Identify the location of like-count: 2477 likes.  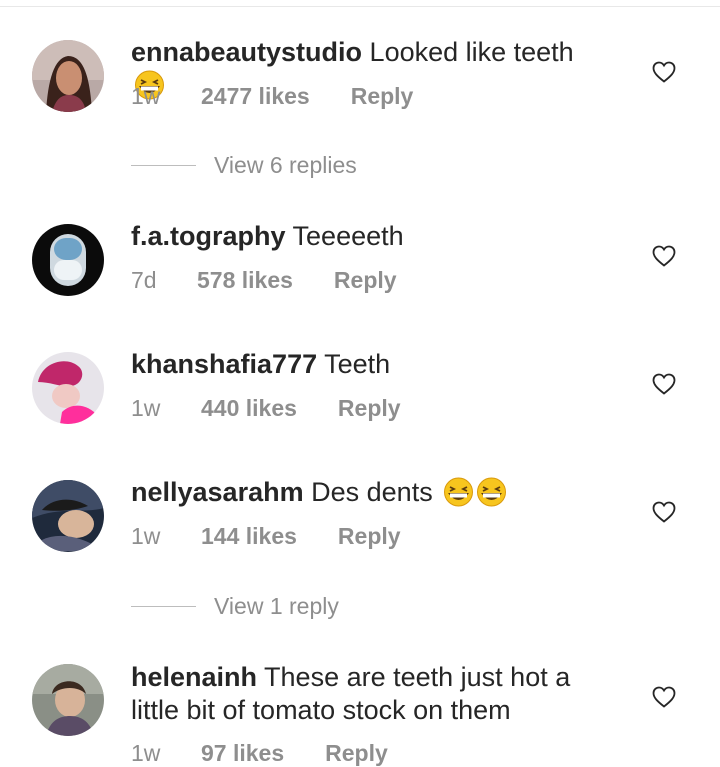
(255, 96).